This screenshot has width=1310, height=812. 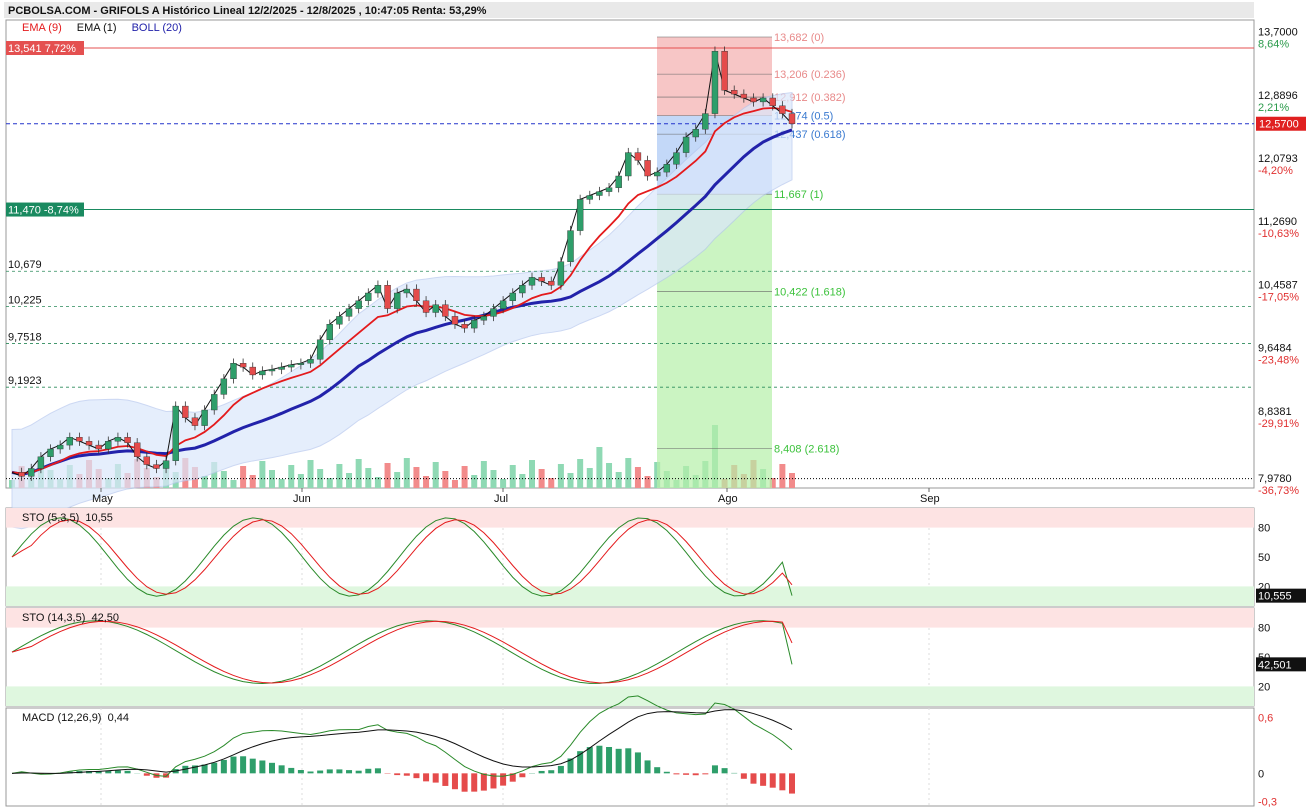 I want to click on macd-axis-label: 0, so click(x=1261, y=774).